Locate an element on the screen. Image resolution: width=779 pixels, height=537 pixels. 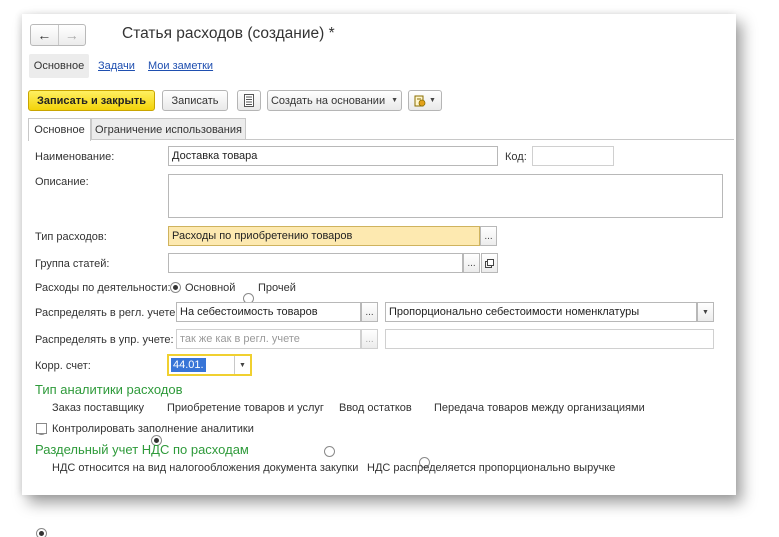
print-list-button is located at coordinates (249, 100).